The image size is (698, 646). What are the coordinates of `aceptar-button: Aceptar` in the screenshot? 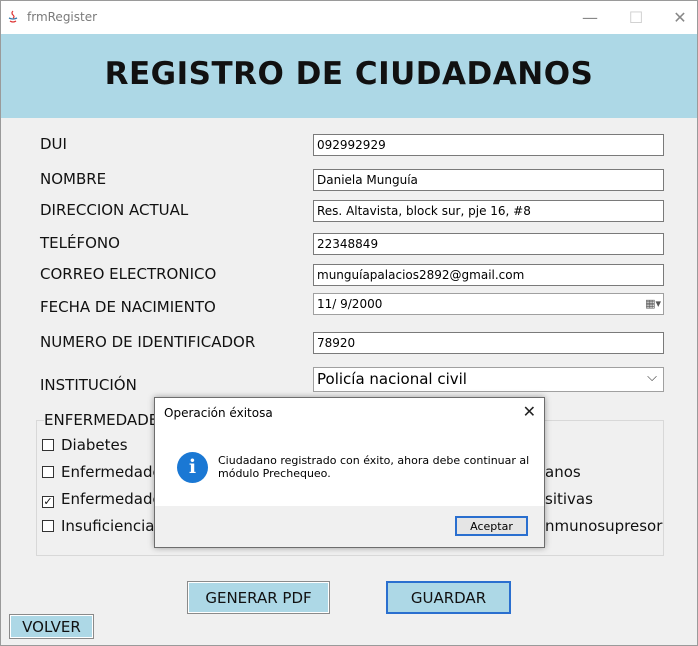 It's located at (491, 526).